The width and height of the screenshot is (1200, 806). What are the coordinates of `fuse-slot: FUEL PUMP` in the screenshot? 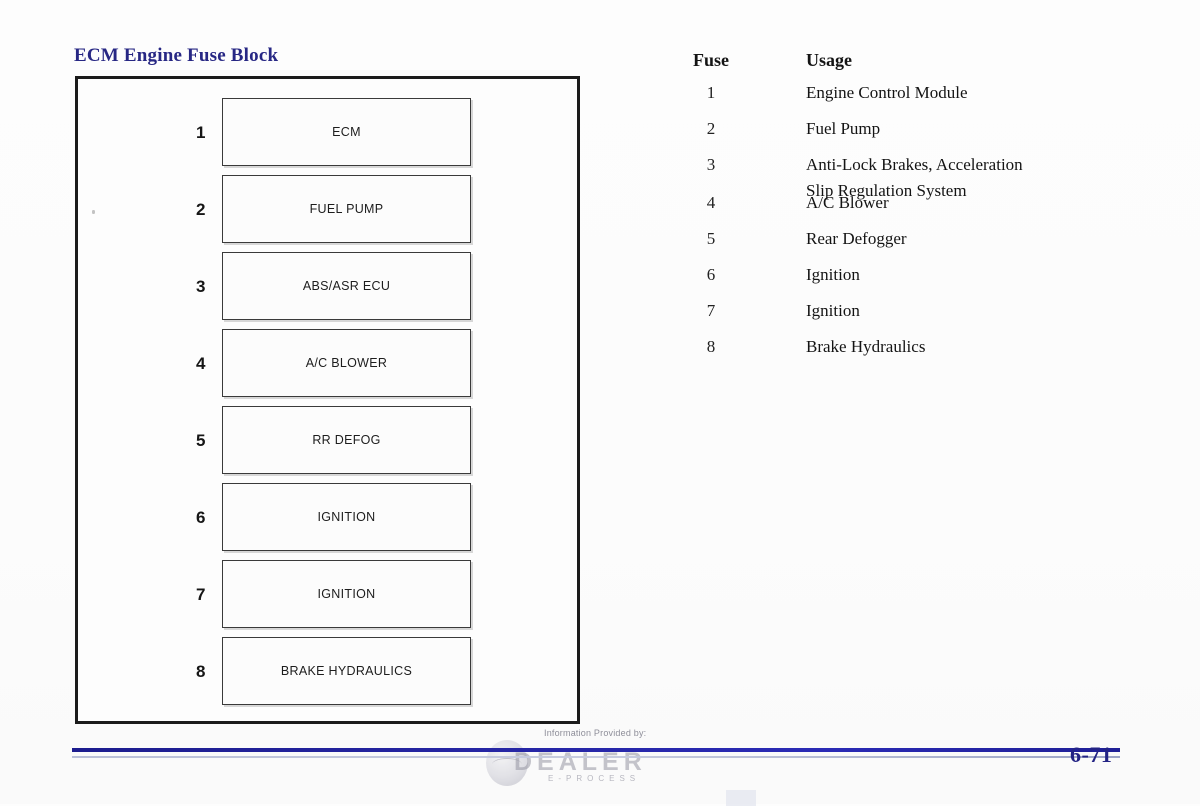 It's located at (346, 209).